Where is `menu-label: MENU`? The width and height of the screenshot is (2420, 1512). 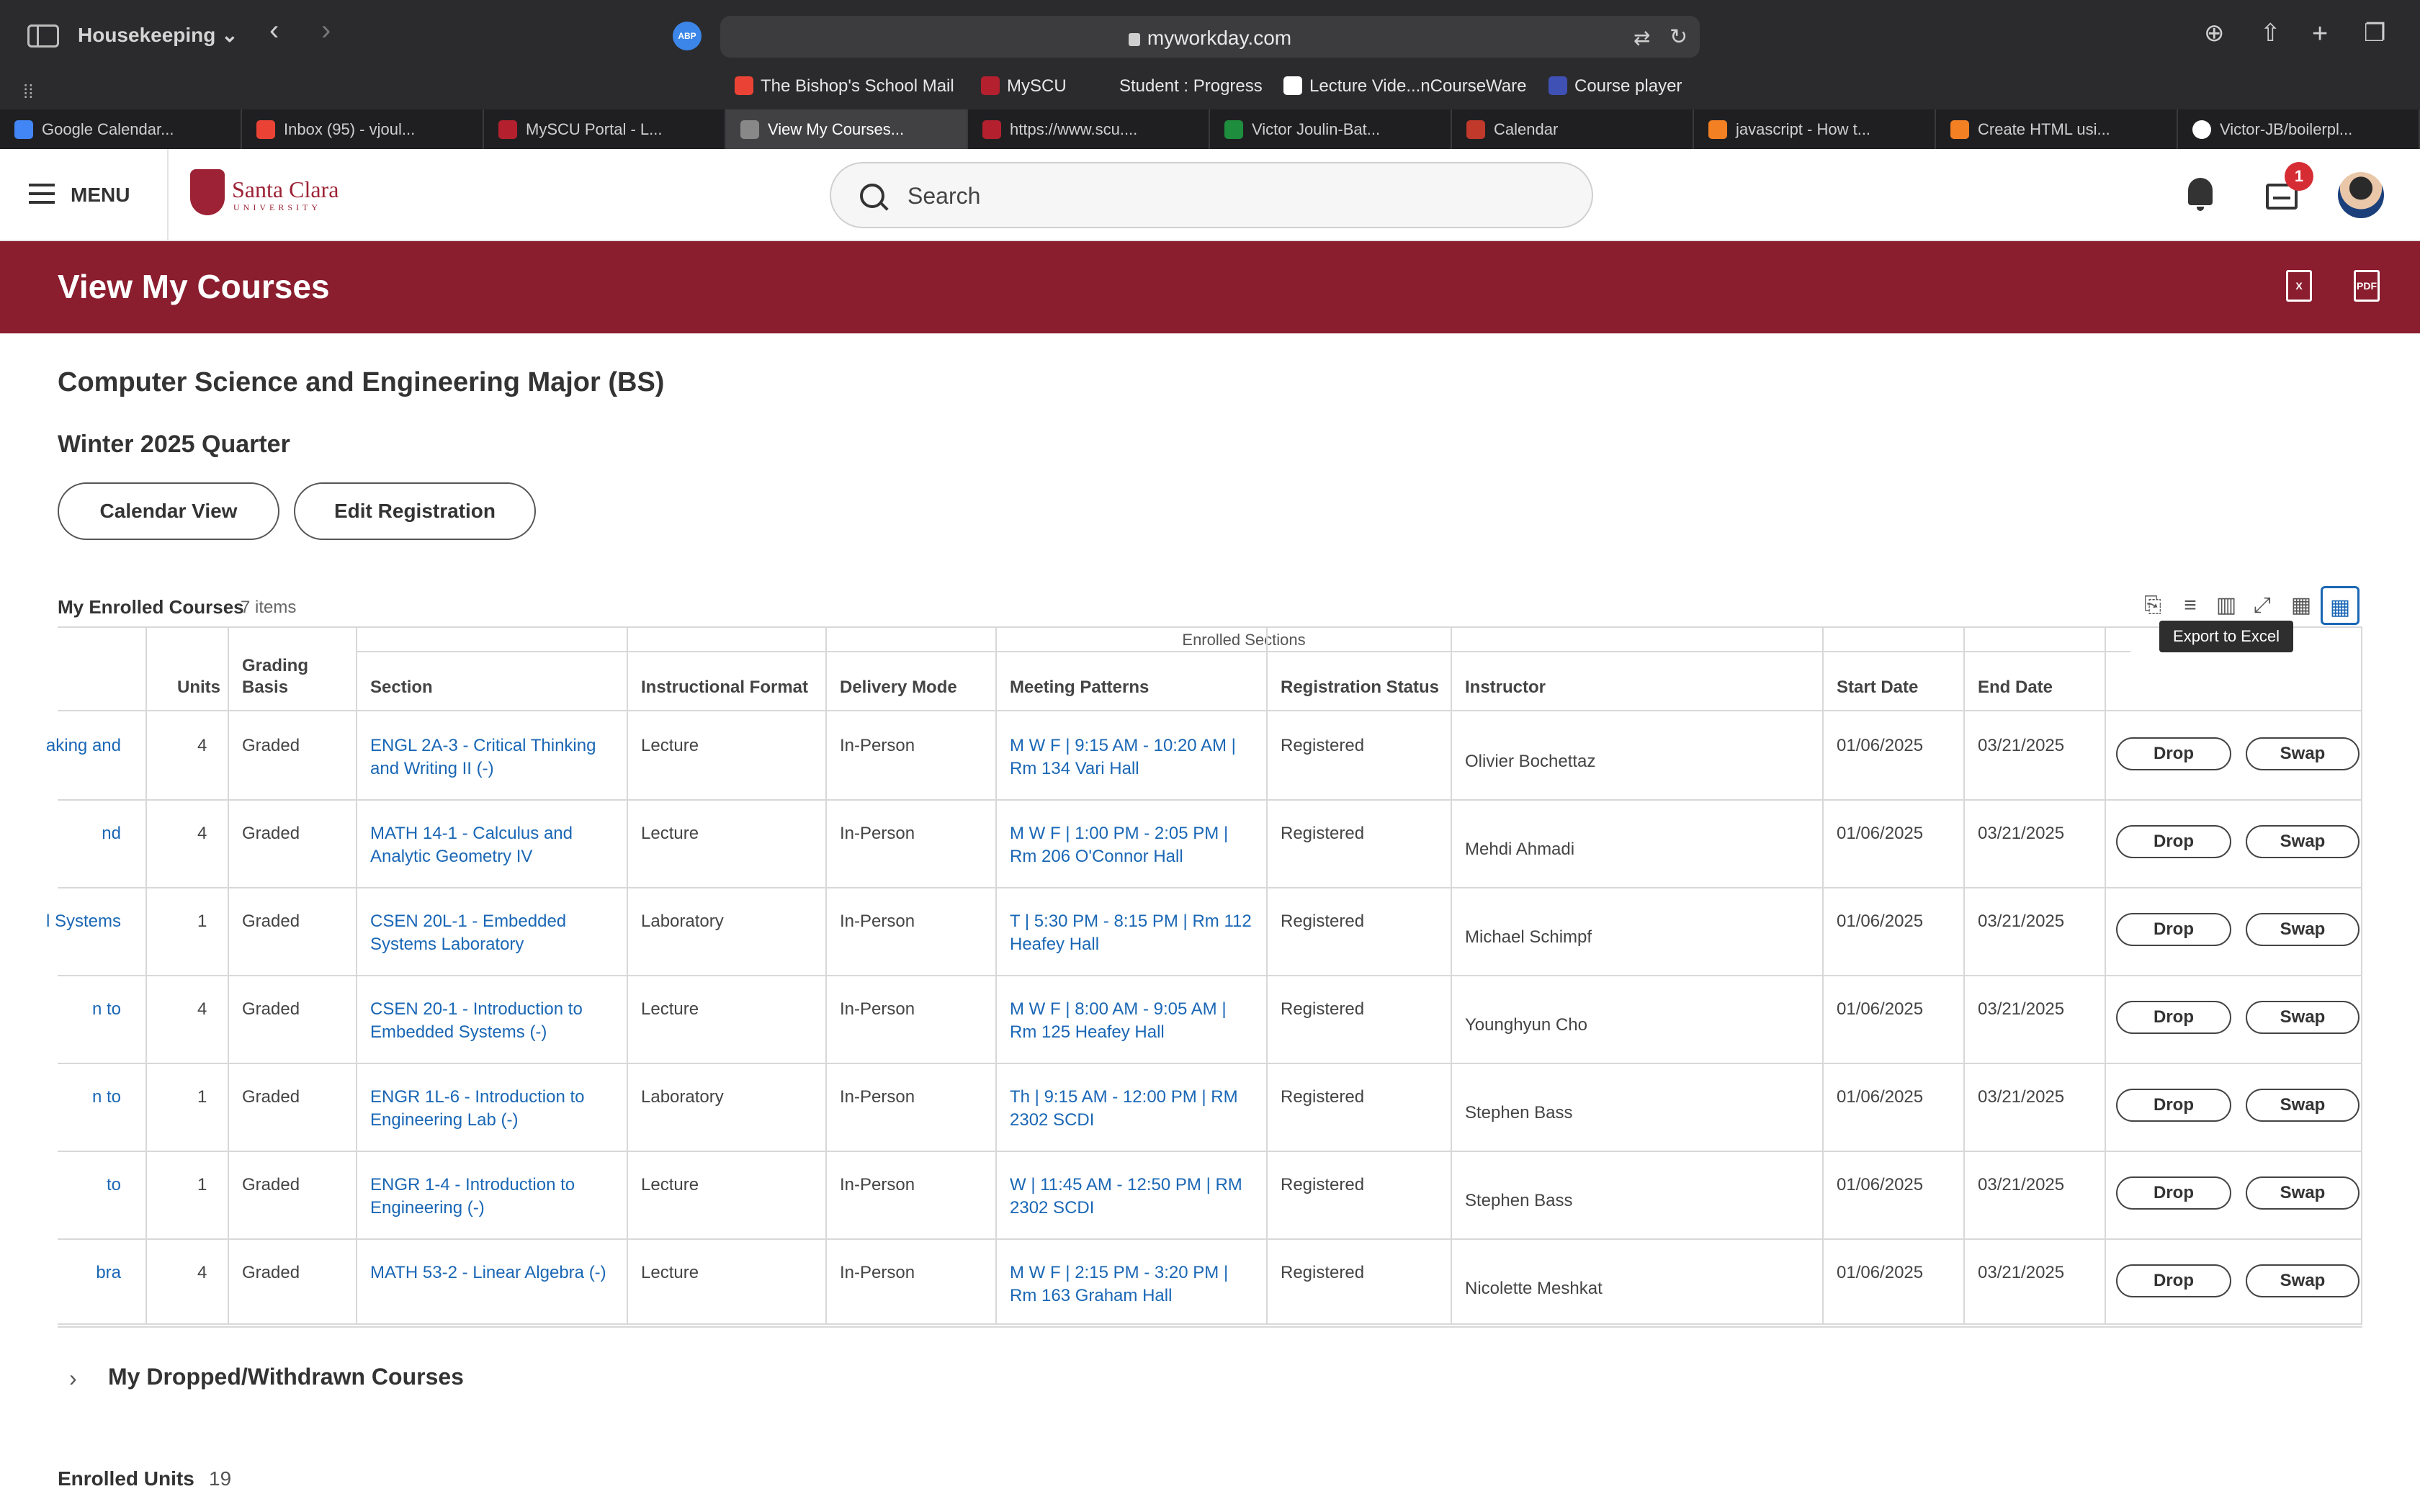 menu-label: MENU is located at coordinates (100, 195).